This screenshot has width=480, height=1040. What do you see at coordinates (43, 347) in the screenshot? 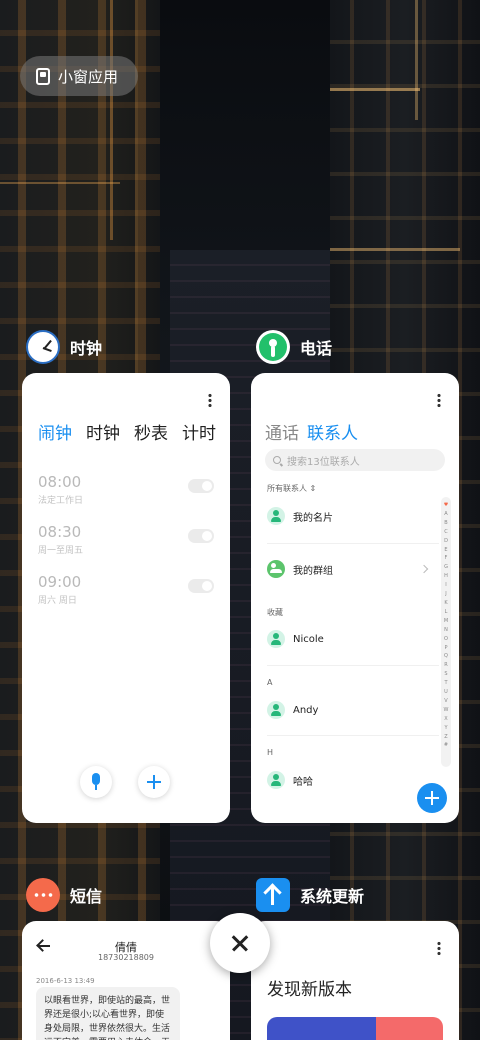
I see `clock-app-icon` at bounding box center [43, 347].